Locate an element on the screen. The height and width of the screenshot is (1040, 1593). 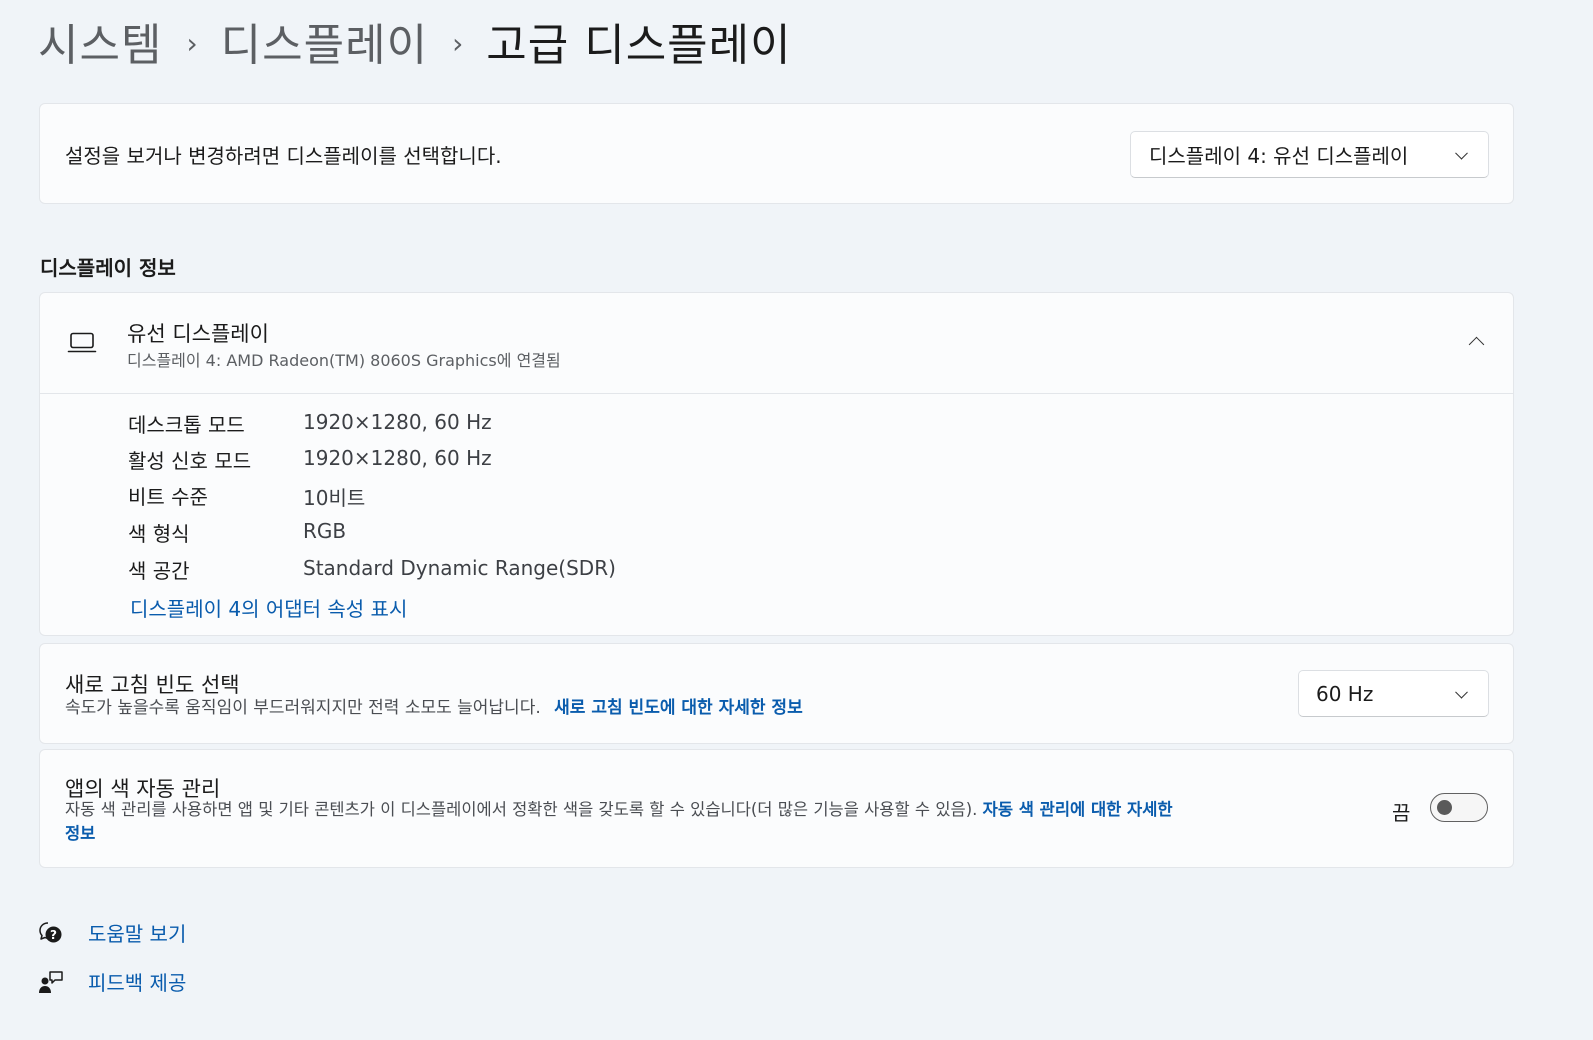
section-heading-display-info: 디스플레이 정보 is located at coordinates (108, 268).